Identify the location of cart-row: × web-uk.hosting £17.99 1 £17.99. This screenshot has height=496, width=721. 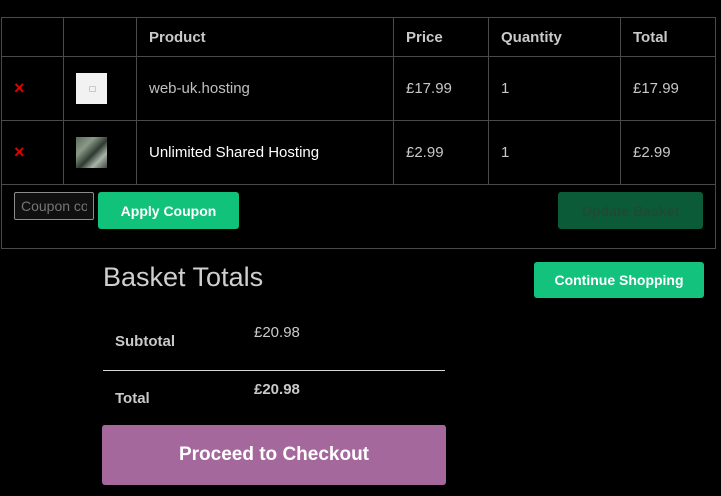
(358, 88).